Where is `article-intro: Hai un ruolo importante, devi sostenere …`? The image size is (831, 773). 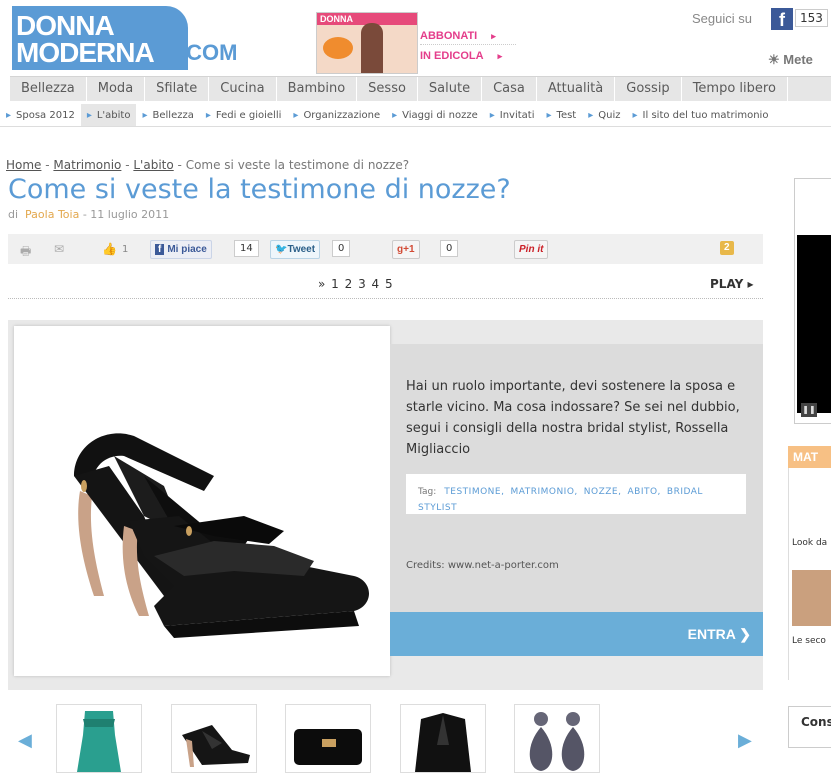 article-intro: Hai un ruolo importante, devi sostenere … is located at coordinates (573, 418).